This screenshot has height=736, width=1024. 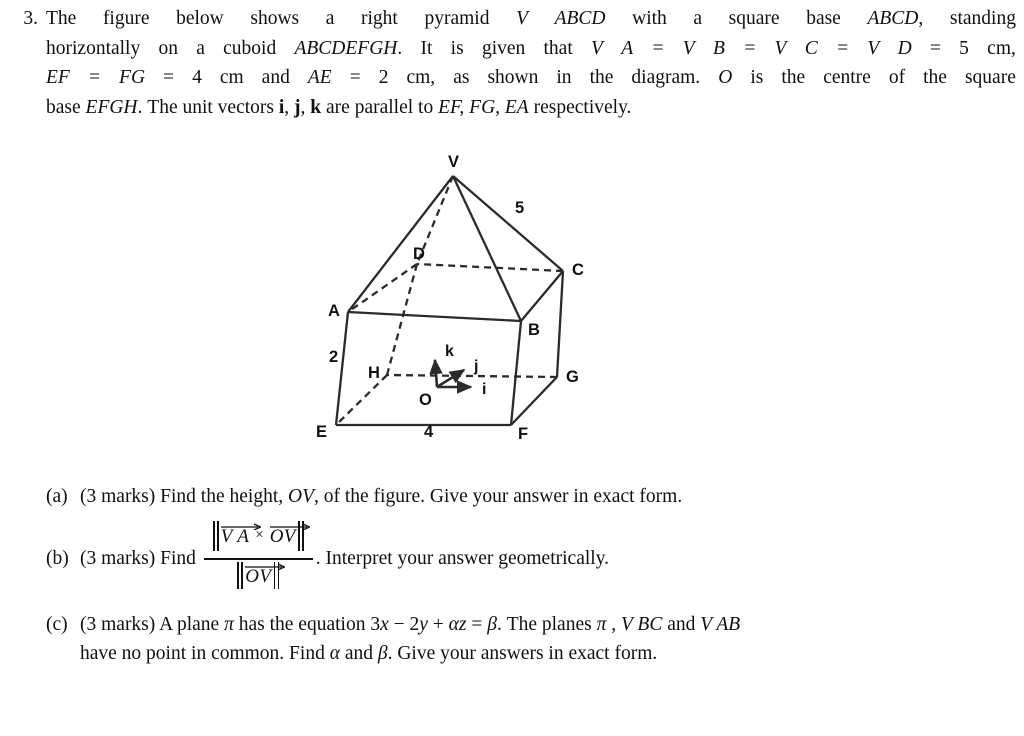 I want to click on part-a-text-before: Find the height,, so click(x=221, y=496).